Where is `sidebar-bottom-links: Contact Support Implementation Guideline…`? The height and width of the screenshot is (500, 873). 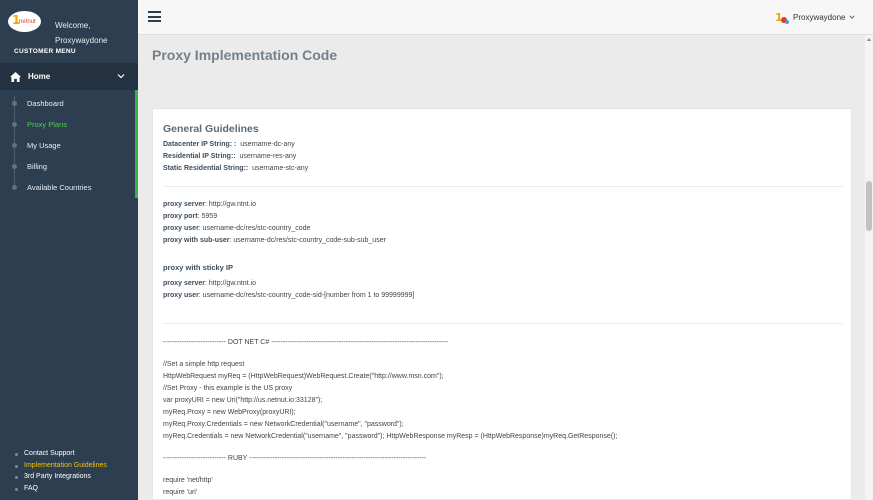
sidebar-bottom-links: Contact Support Implementation Guideline… is located at coordinates (60, 471).